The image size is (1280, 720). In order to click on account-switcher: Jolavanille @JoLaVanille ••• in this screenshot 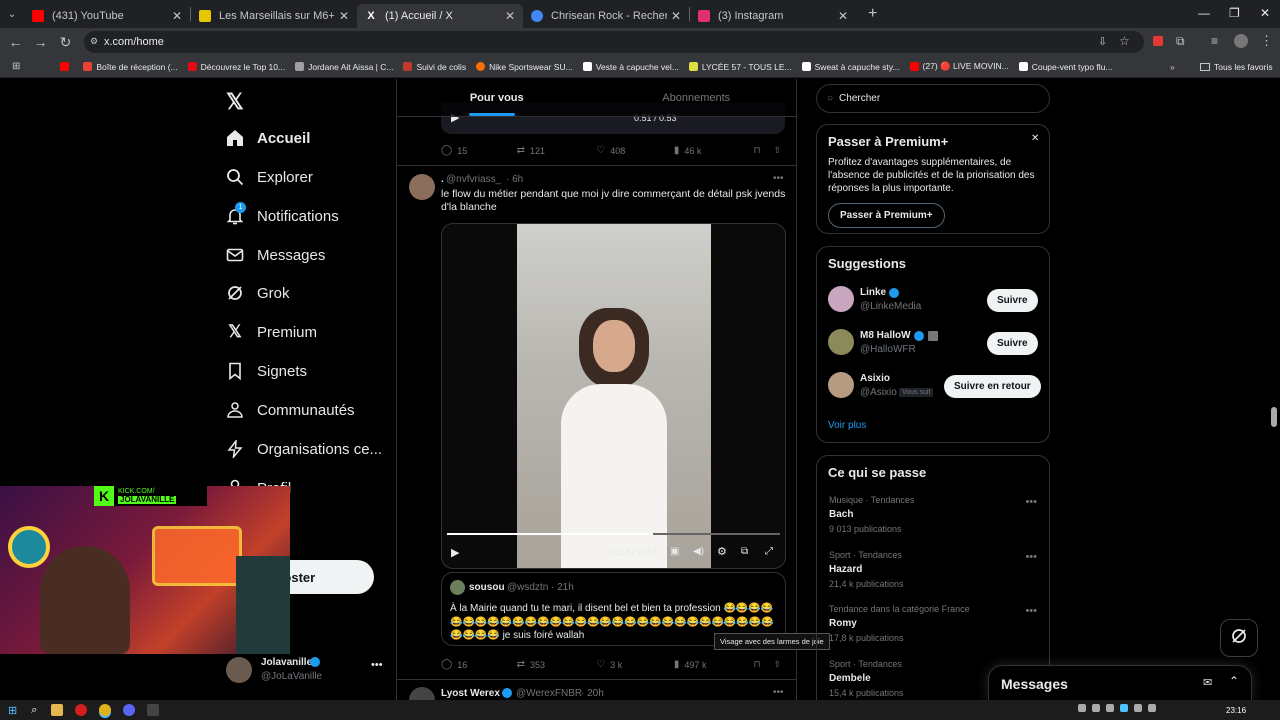, I will do `click(311, 673)`.